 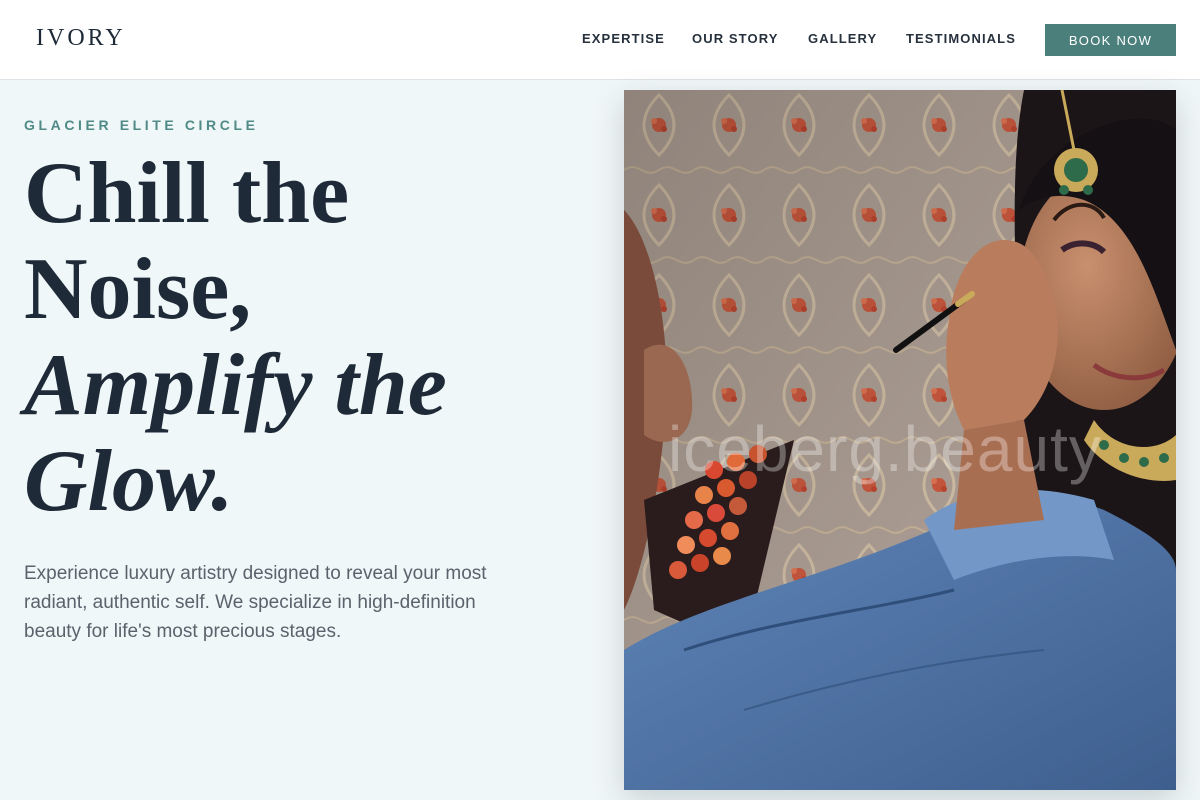 I want to click on headline-line-2: Noise,, so click(x=138, y=289).